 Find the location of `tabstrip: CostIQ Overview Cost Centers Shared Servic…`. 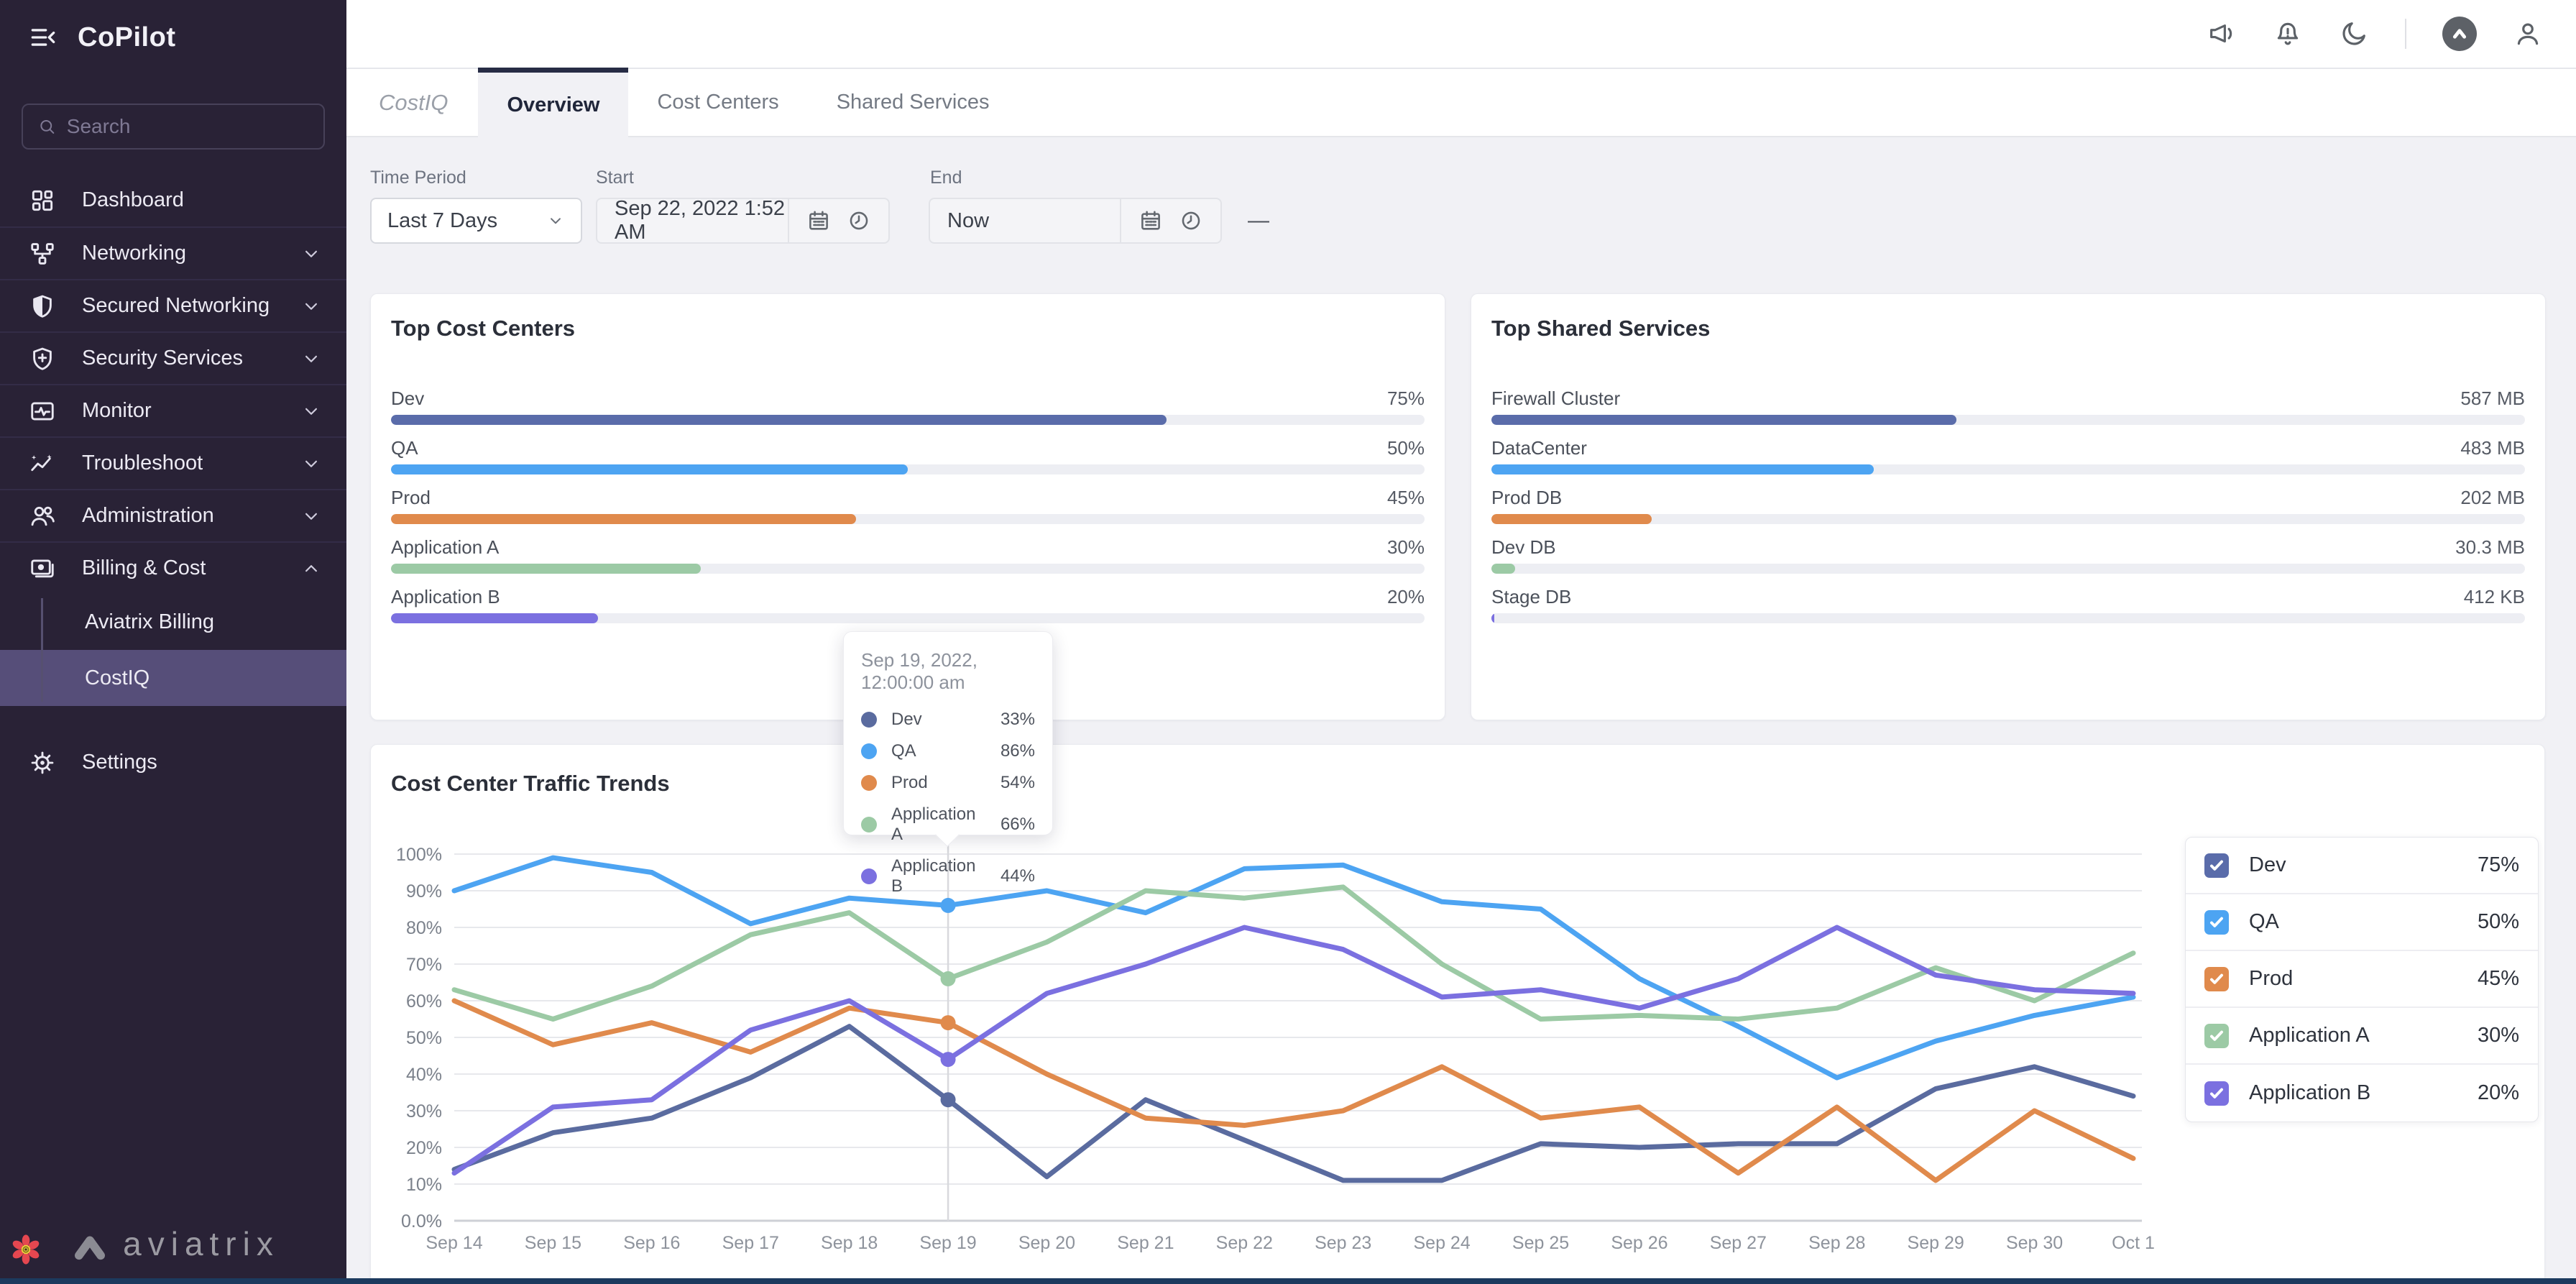

tabstrip: CostIQ Overview Cost Centers Shared Servic… is located at coordinates (1461, 102).